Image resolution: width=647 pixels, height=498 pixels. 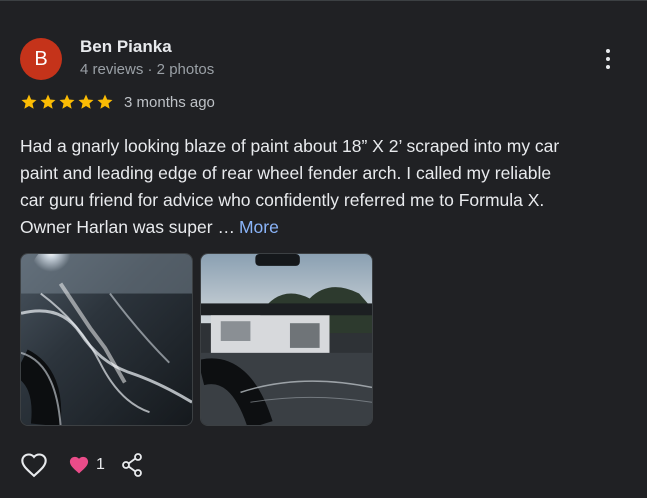 I want to click on more-link: More, so click(x=259, y=227).